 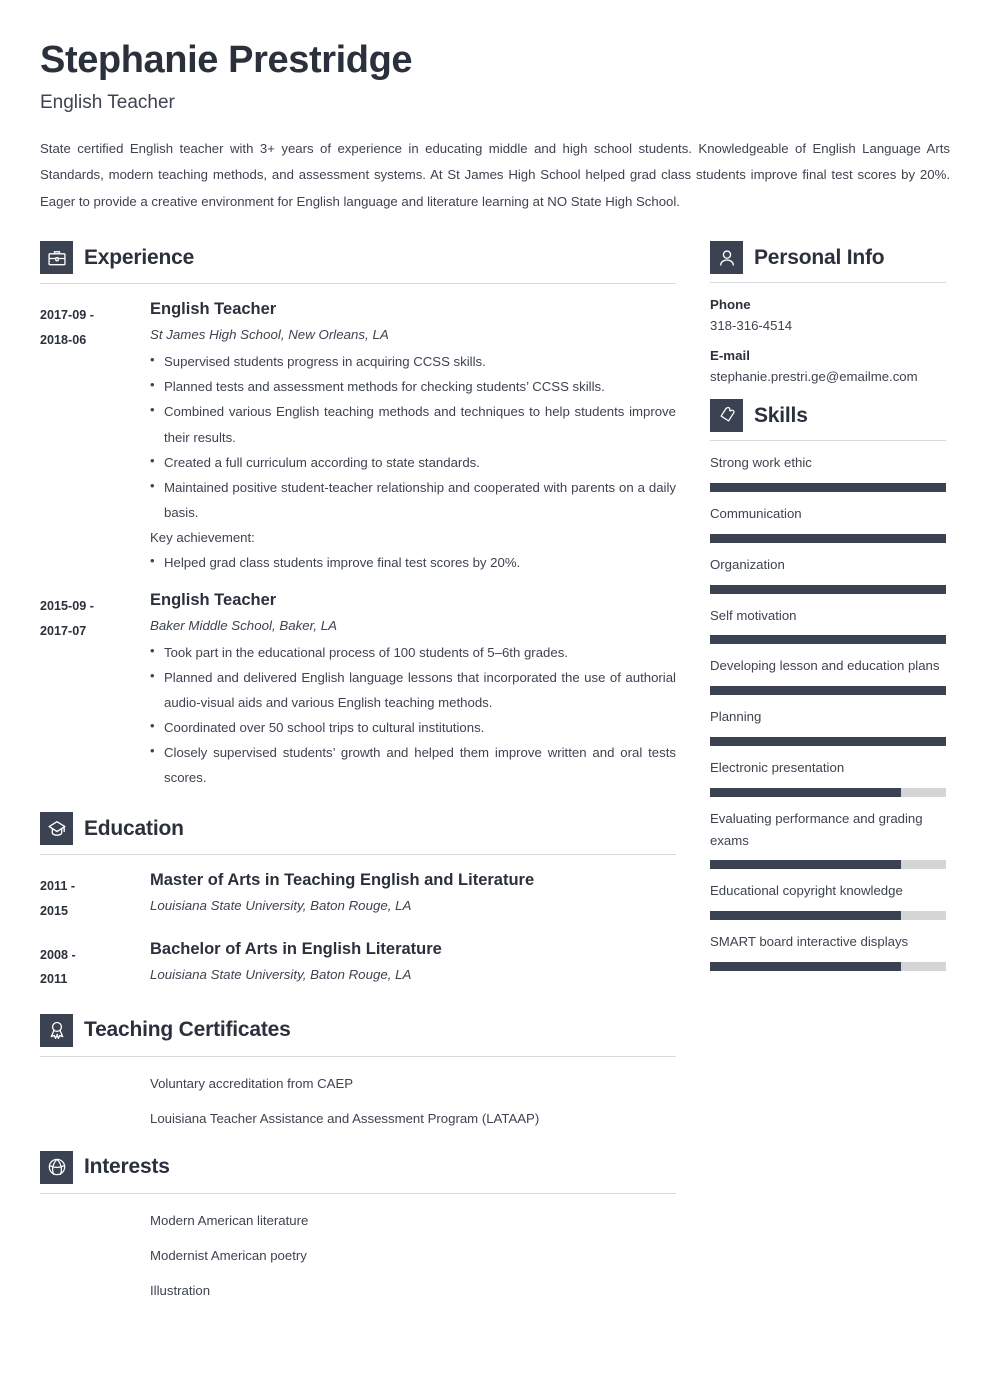 What do you see at coordinates (54, 911) in the screenshot?
I see `entry-date-end: 2015` at bounding box center [54, 911].